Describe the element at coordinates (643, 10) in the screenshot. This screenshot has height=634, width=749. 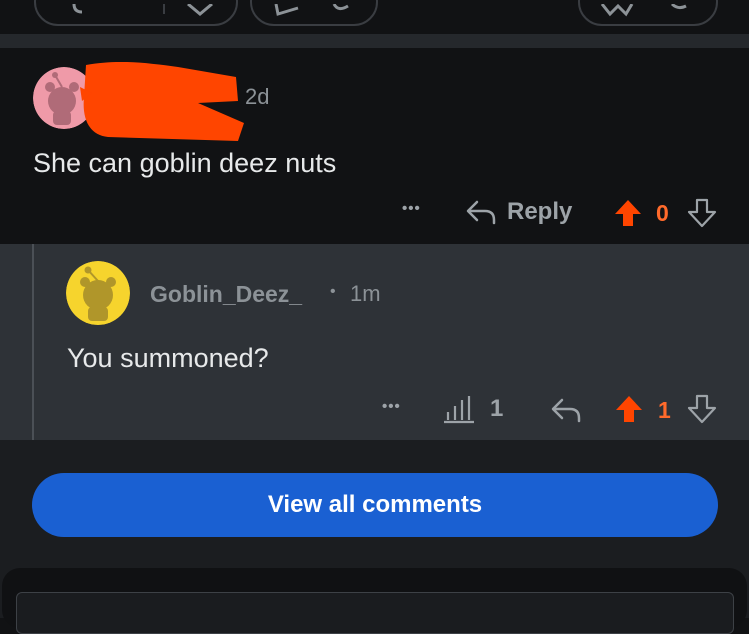
I see `share-icon` at that location.